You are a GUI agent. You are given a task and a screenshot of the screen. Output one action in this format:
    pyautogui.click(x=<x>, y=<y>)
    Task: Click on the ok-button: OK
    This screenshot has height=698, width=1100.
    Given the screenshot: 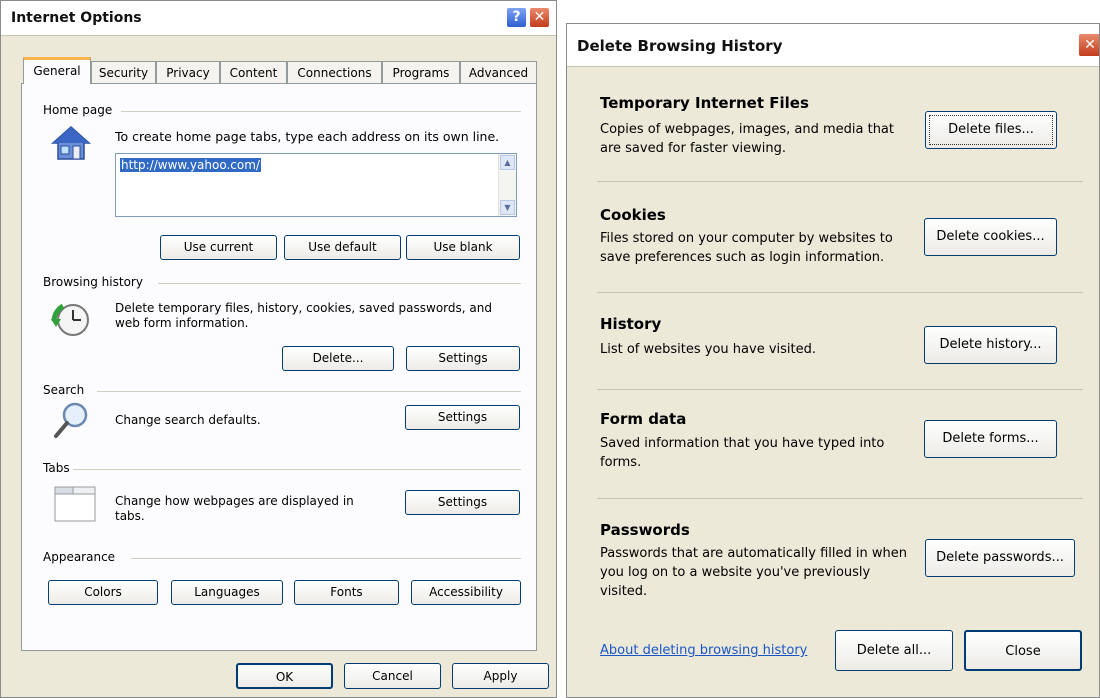 What is the action you would take?
    pyautogui.click(x=284, y=676)
    